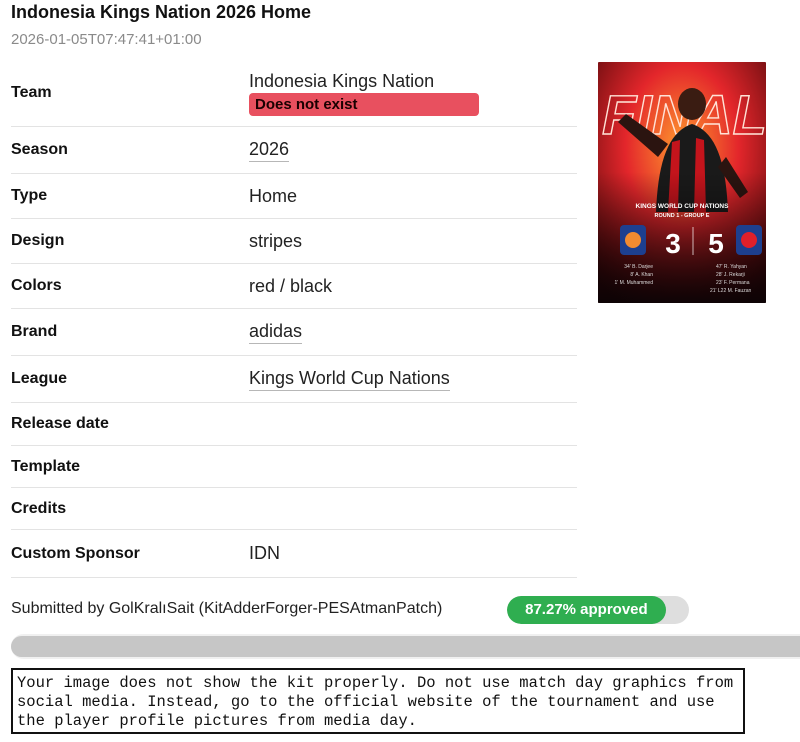 The image size is (800, 742). Describe the element at coordinates (269, 150) in the screenshot. I see `season-link: 2026` at that location.